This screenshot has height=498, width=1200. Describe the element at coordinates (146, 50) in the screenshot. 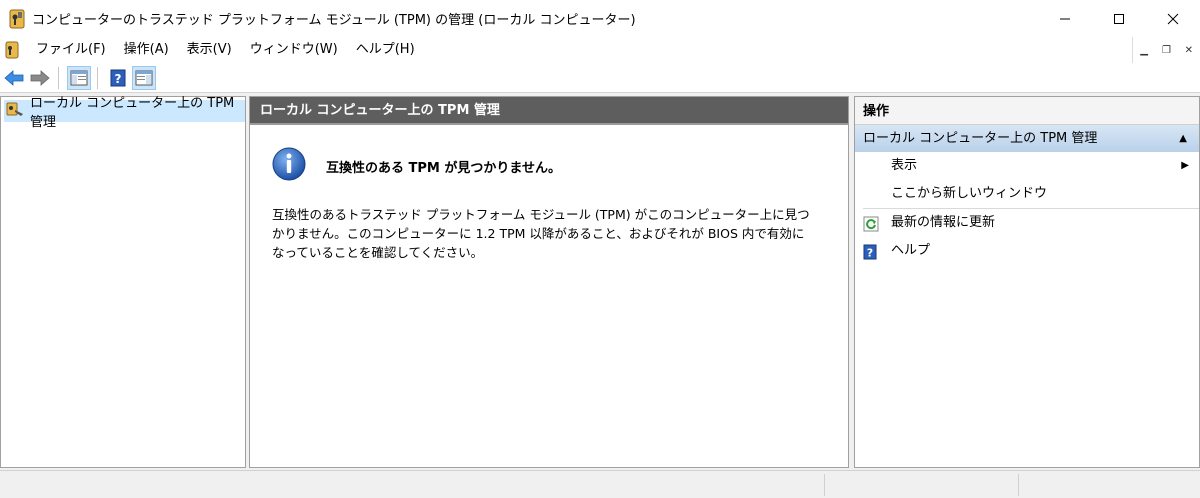

I see `menu-action: 操作(A)` at that location.